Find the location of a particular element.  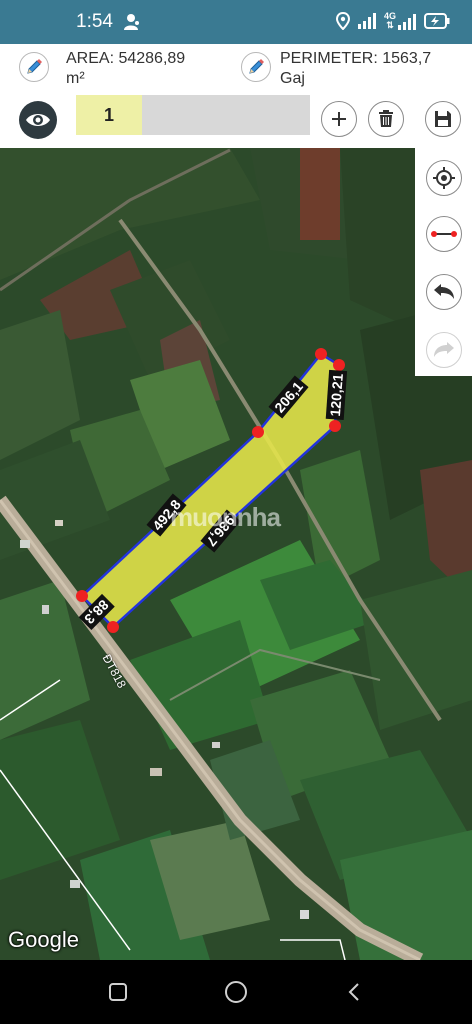

back-icon is located at coordinates (353, 992).